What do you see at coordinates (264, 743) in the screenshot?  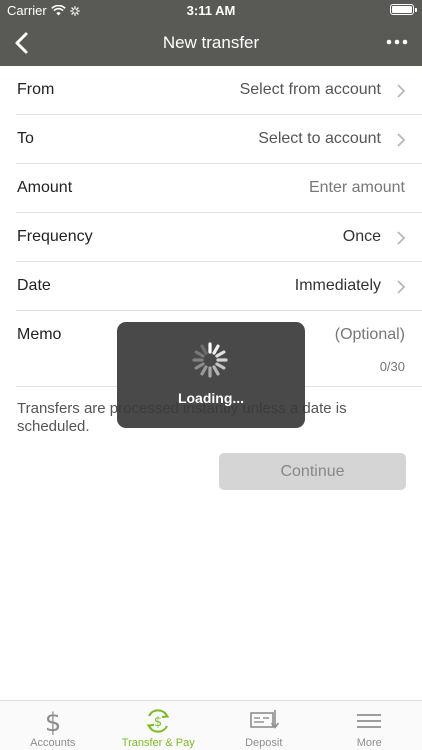 I see `tab-deposit-label: Deposit` at bounding box center [264, 743].